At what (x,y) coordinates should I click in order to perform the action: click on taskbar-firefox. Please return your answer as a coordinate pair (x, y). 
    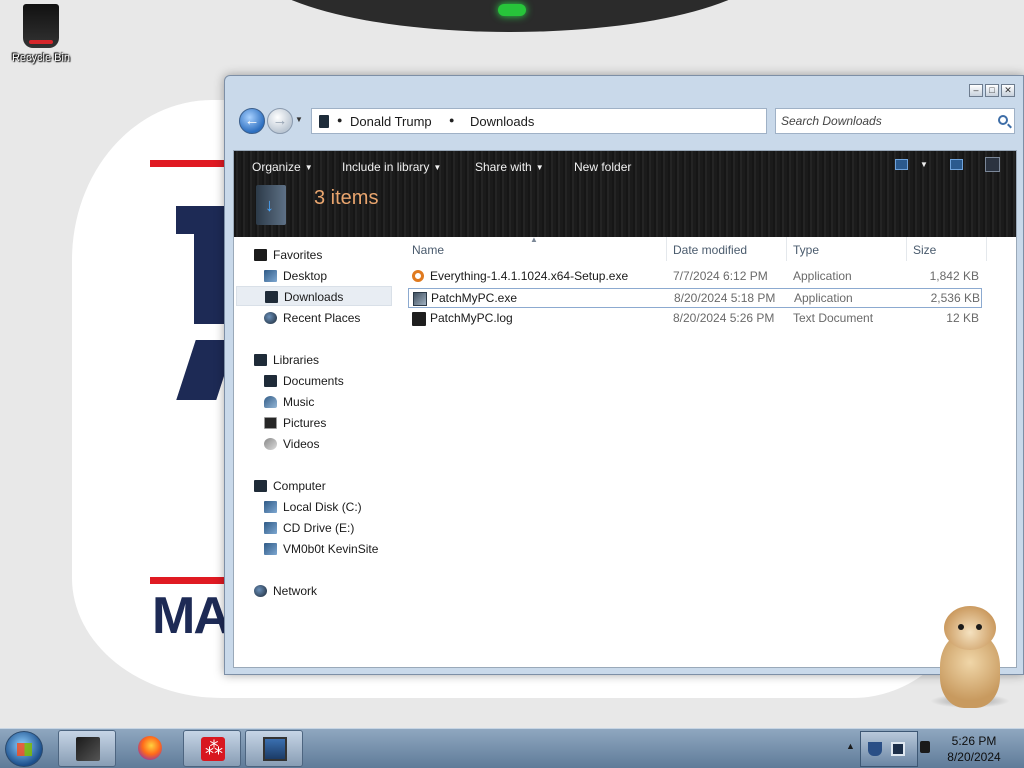
    Looking at the image, I should click on (150, 748).